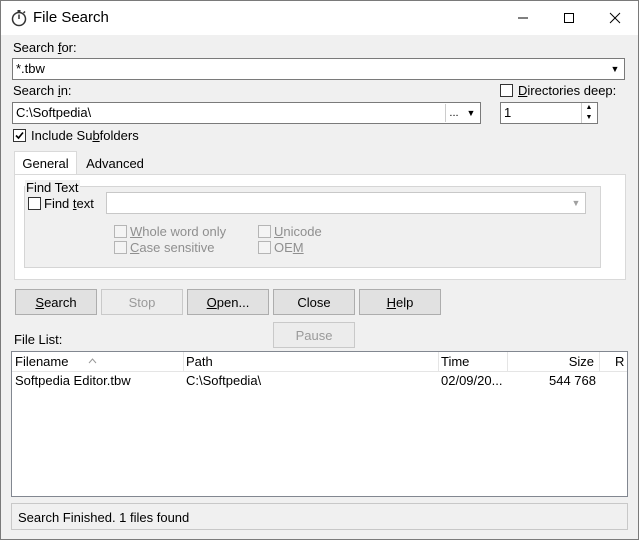 The image size is (639, 540). What do you see at coordinates (30, 68) in the screenshot?
I see `search-for-value: *.tbw` at bounding box center [30, 68].